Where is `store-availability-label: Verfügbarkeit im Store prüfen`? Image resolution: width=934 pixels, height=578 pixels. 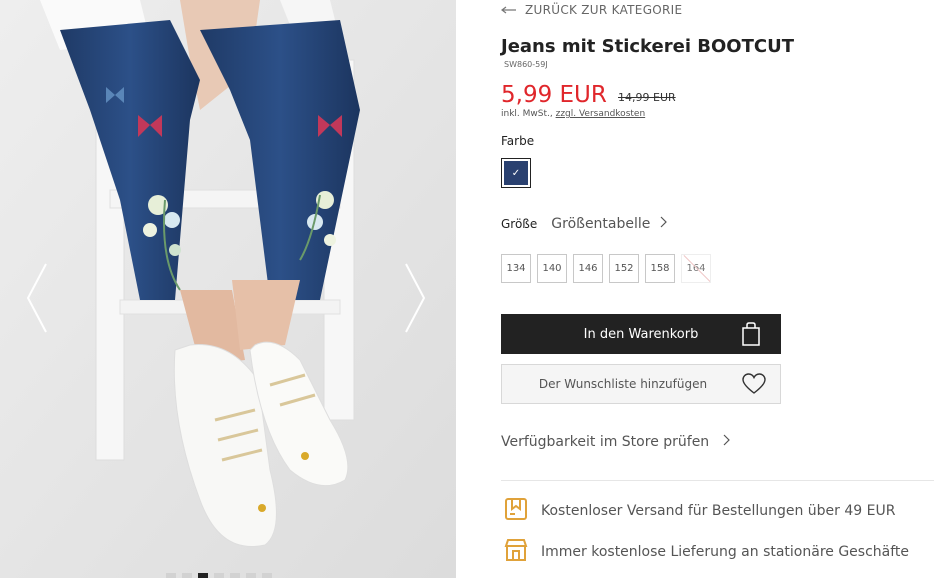 store-availability-label: Verfügbarkeit im Store prüfen is located at coordinates (605, 442).